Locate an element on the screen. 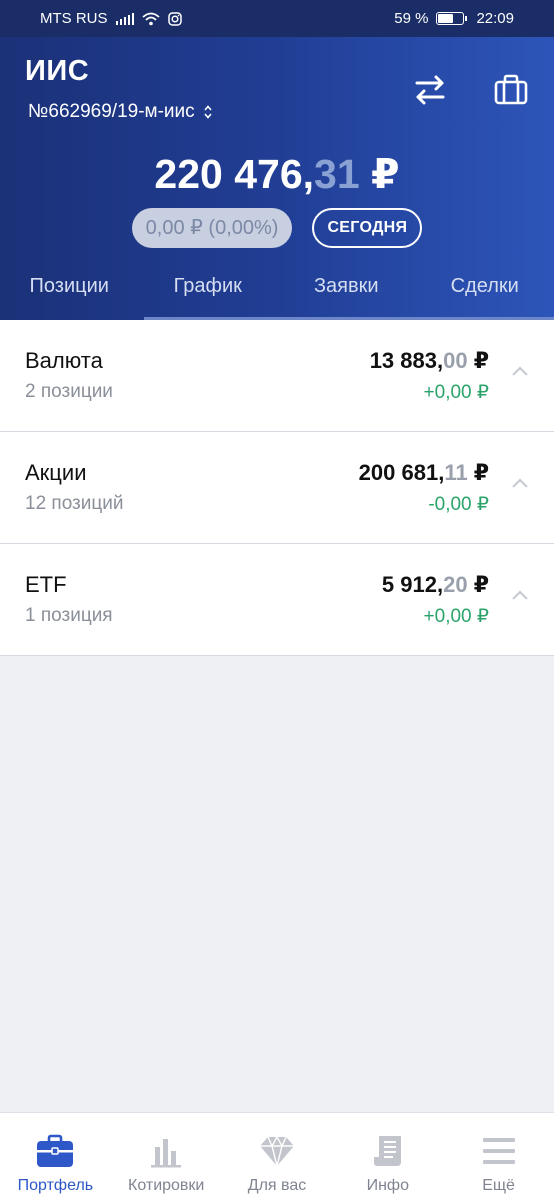 This screenshot has width=554, height=1200. nav-more: Ещё is located at coordinates (498, 1156).